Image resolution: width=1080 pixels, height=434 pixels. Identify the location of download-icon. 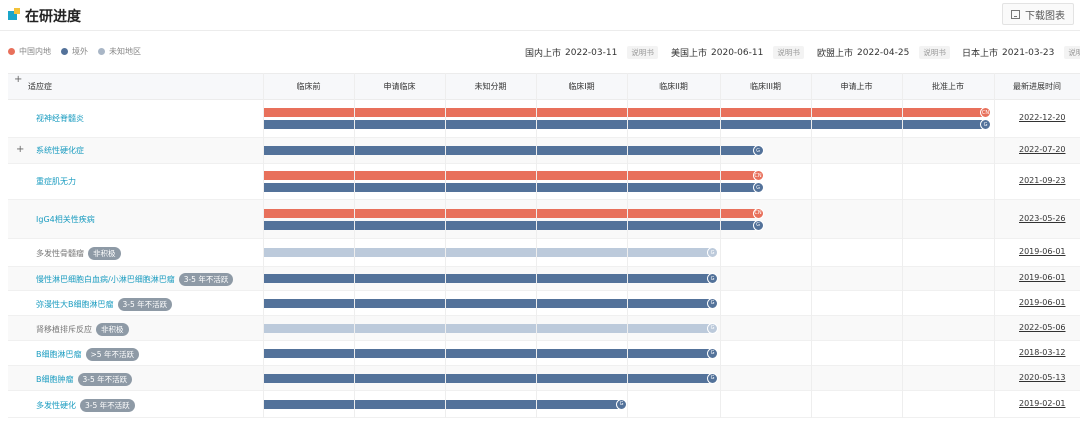
(1015, 14).